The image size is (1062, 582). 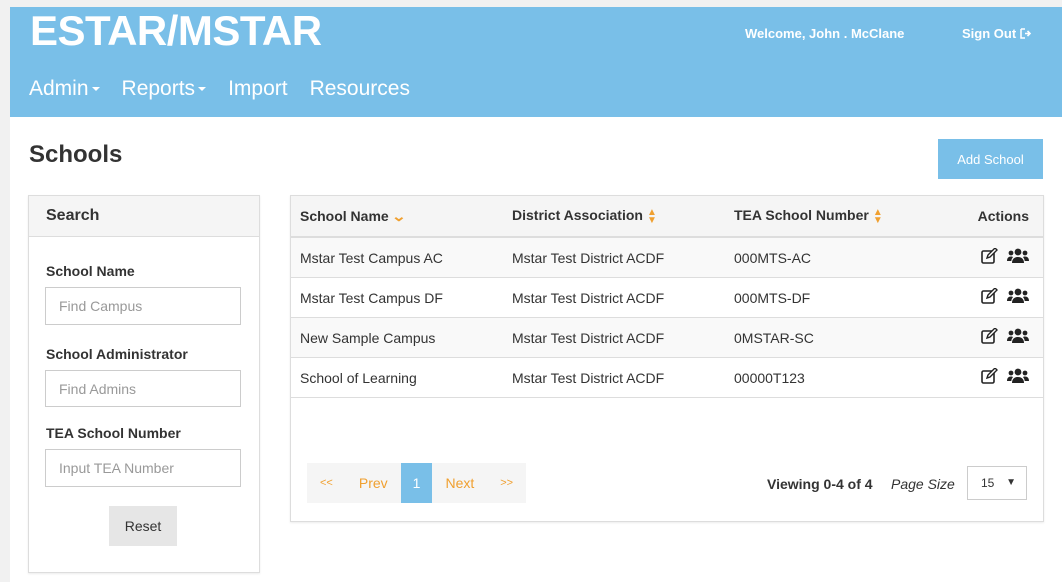 I want to click on cell-tea-number: 0MSTAR-SC, so click(x=844, y=337).